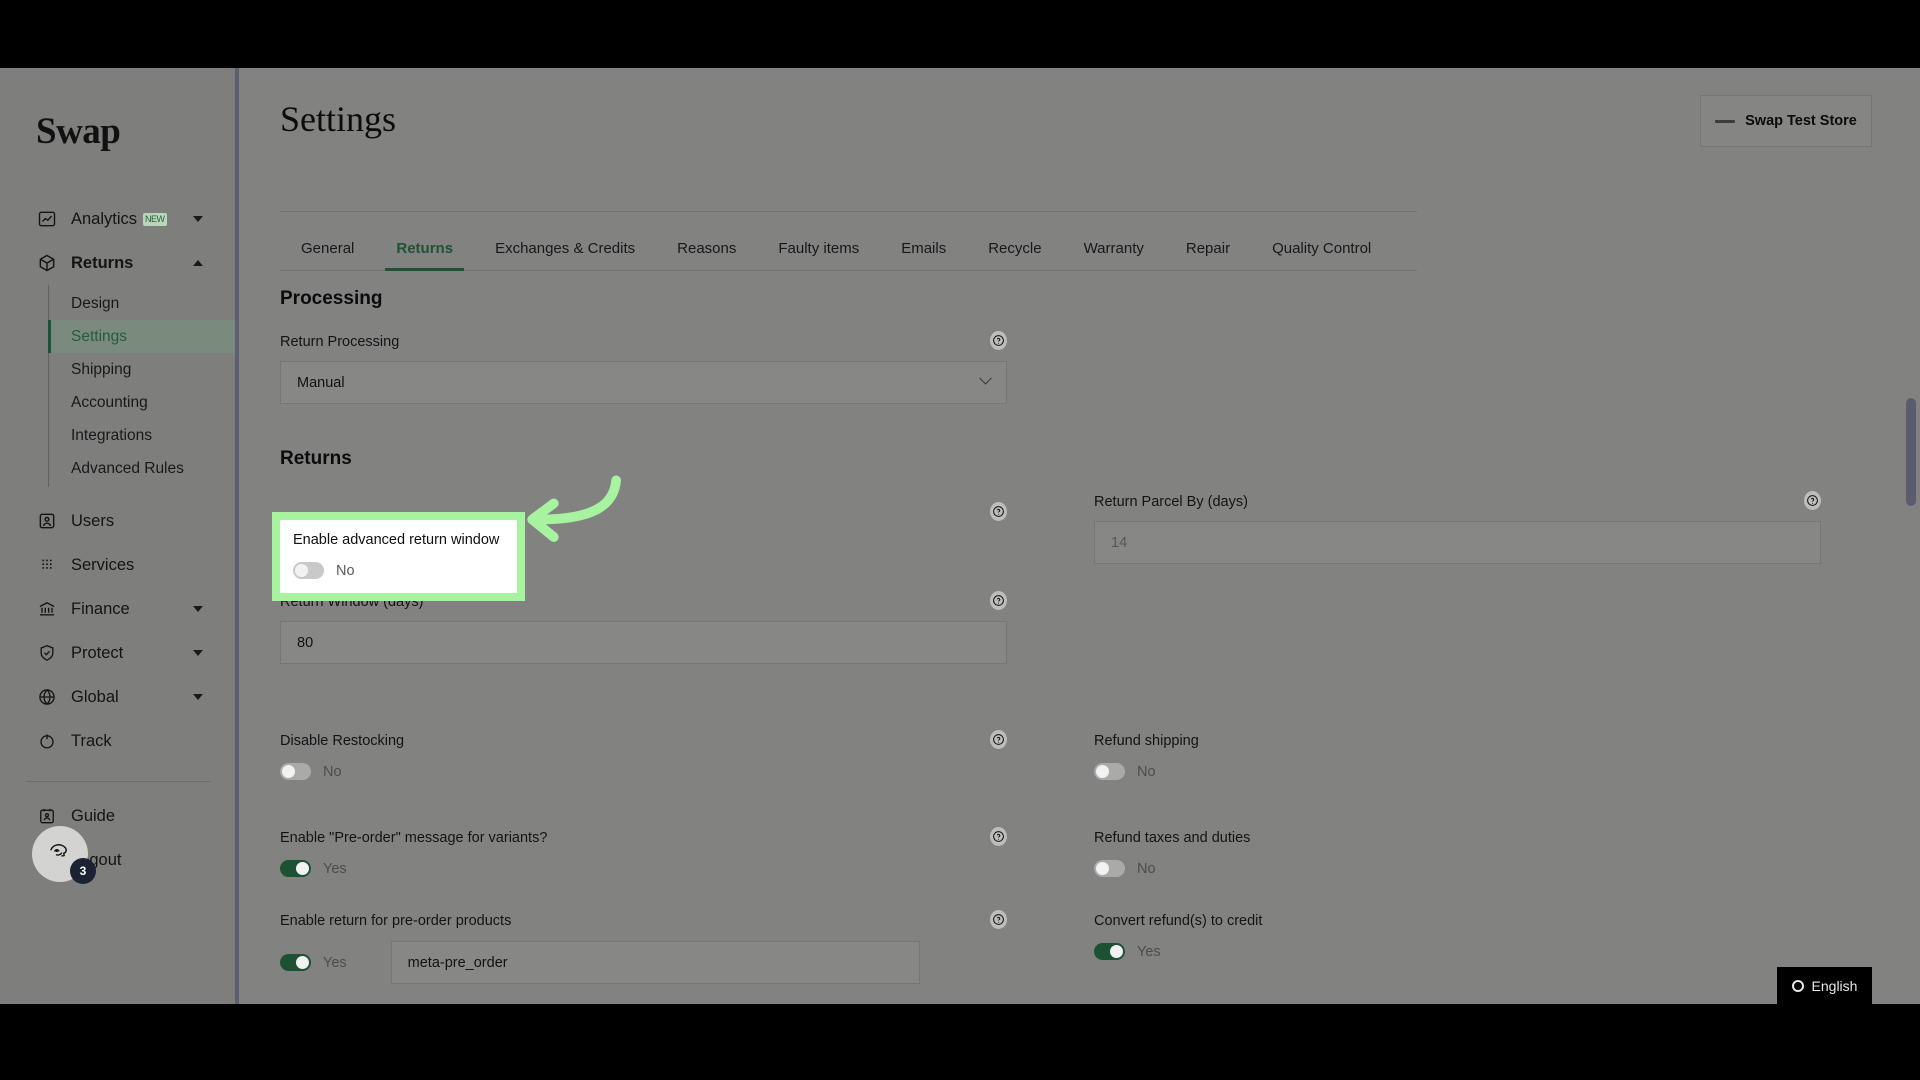  Describe the element at coordinates (47, 219) in the screenshot. I see `analytics-icon` at that location.